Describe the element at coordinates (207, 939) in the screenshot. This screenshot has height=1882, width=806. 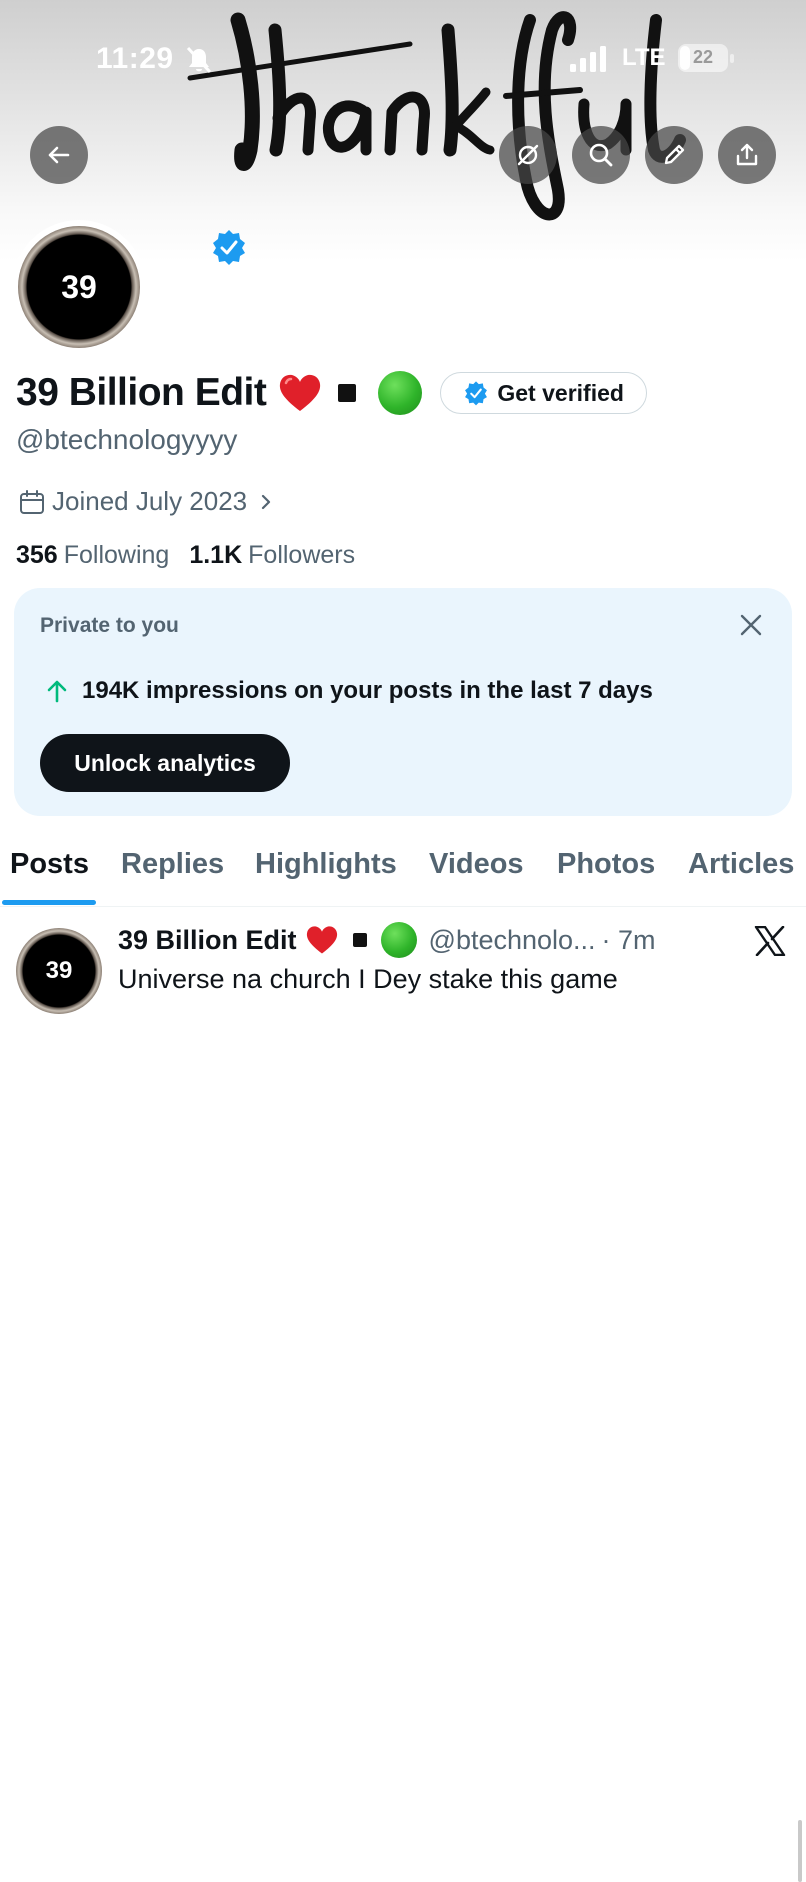
I see `post-author-name: 39 Billion Edit` at that location.